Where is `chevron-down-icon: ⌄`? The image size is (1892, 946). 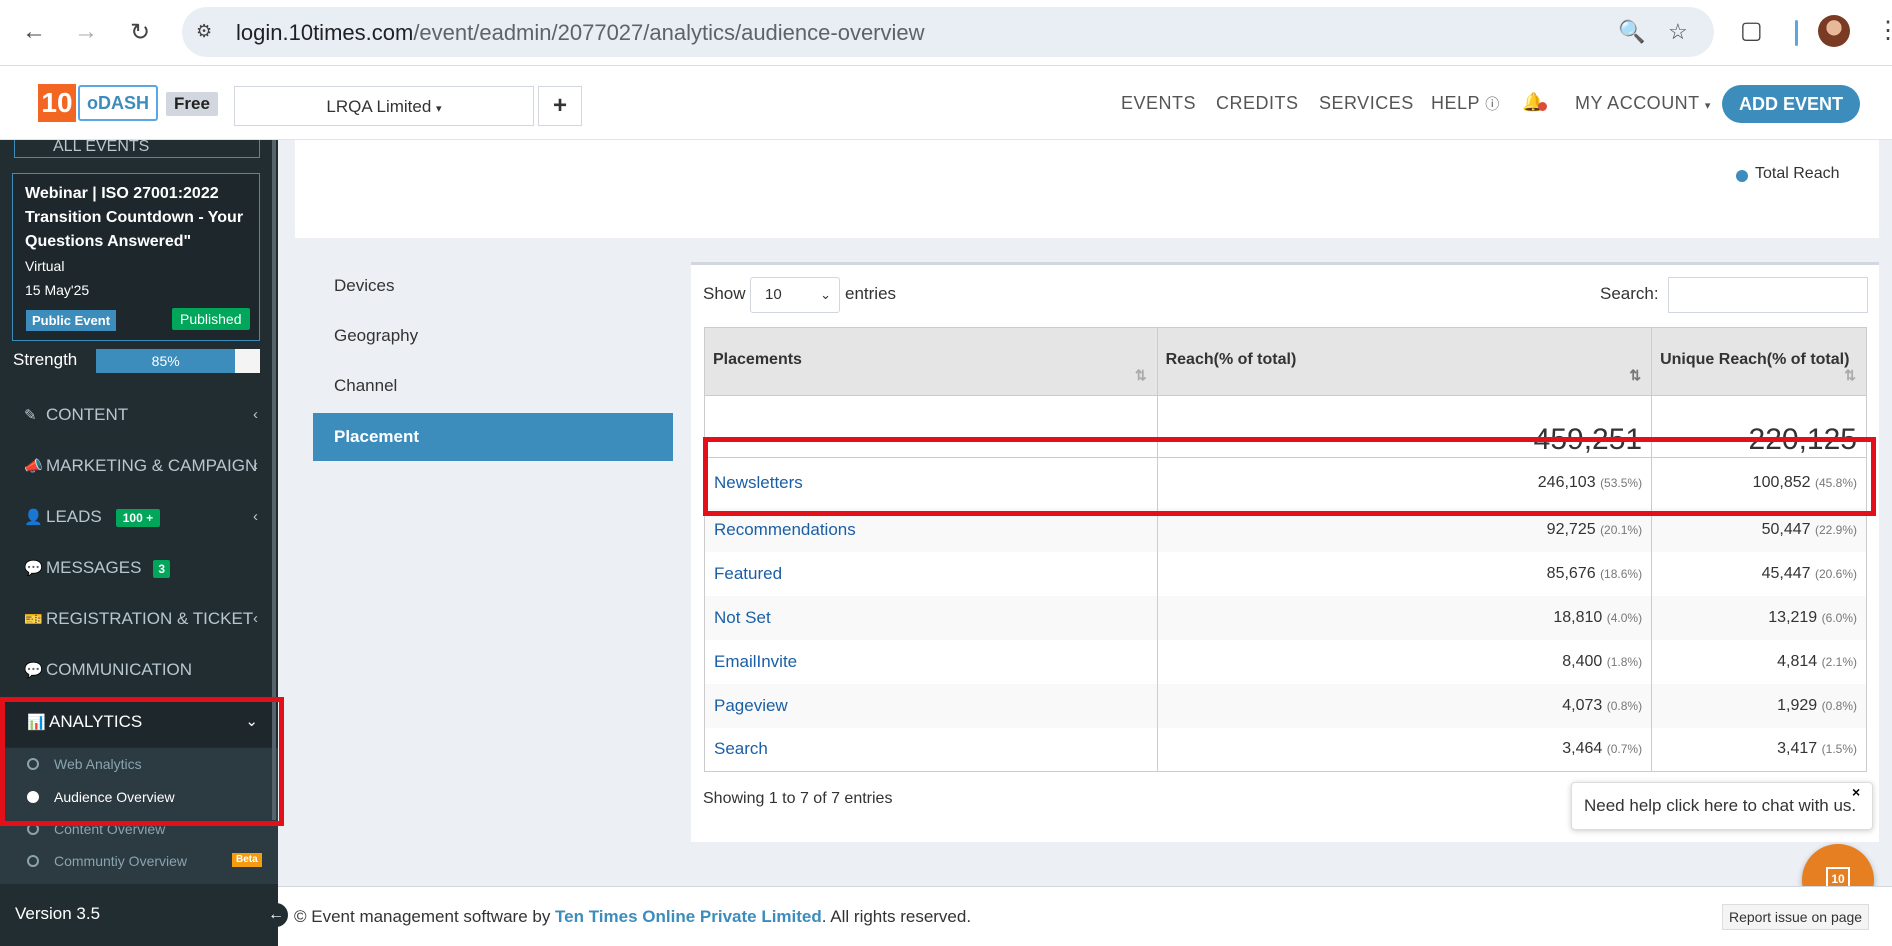 chevron-down-icon: ⌄ is located at coordinates (825, 294).